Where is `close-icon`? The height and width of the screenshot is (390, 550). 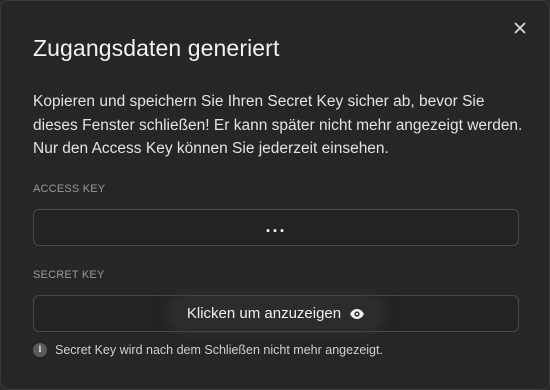 close-icon is located at coordinates (520, 28).